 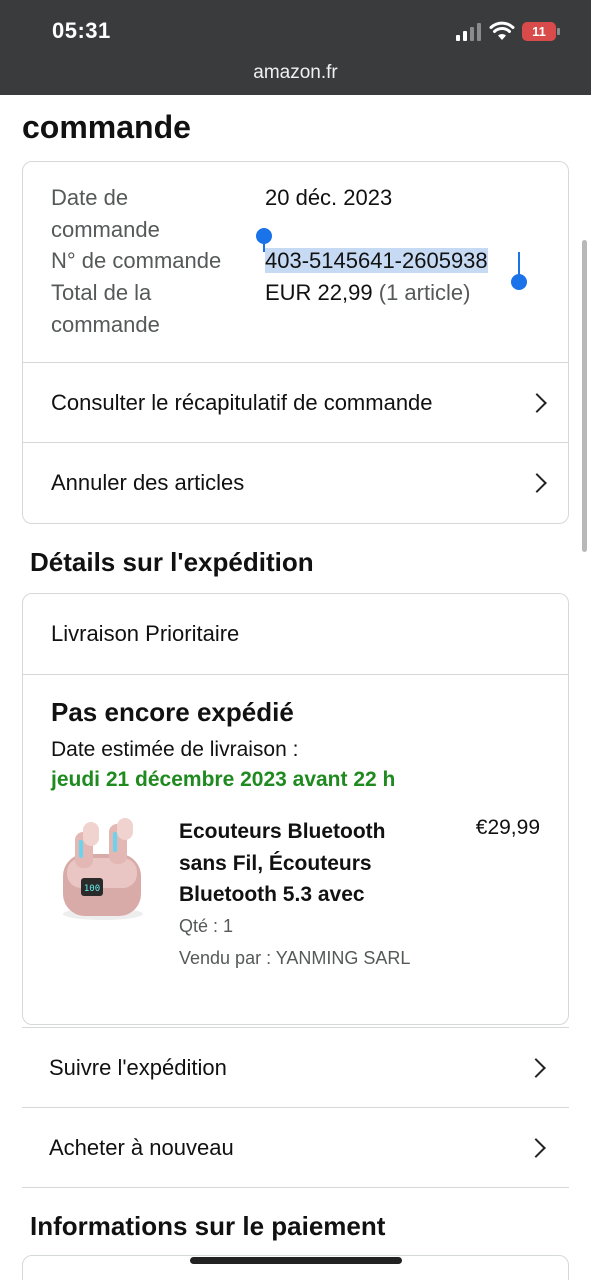 What do you see at coordinates (424, 292) in the screenshot?
I see `order-total-items: (1 article)` at bounding box center [424, 292].